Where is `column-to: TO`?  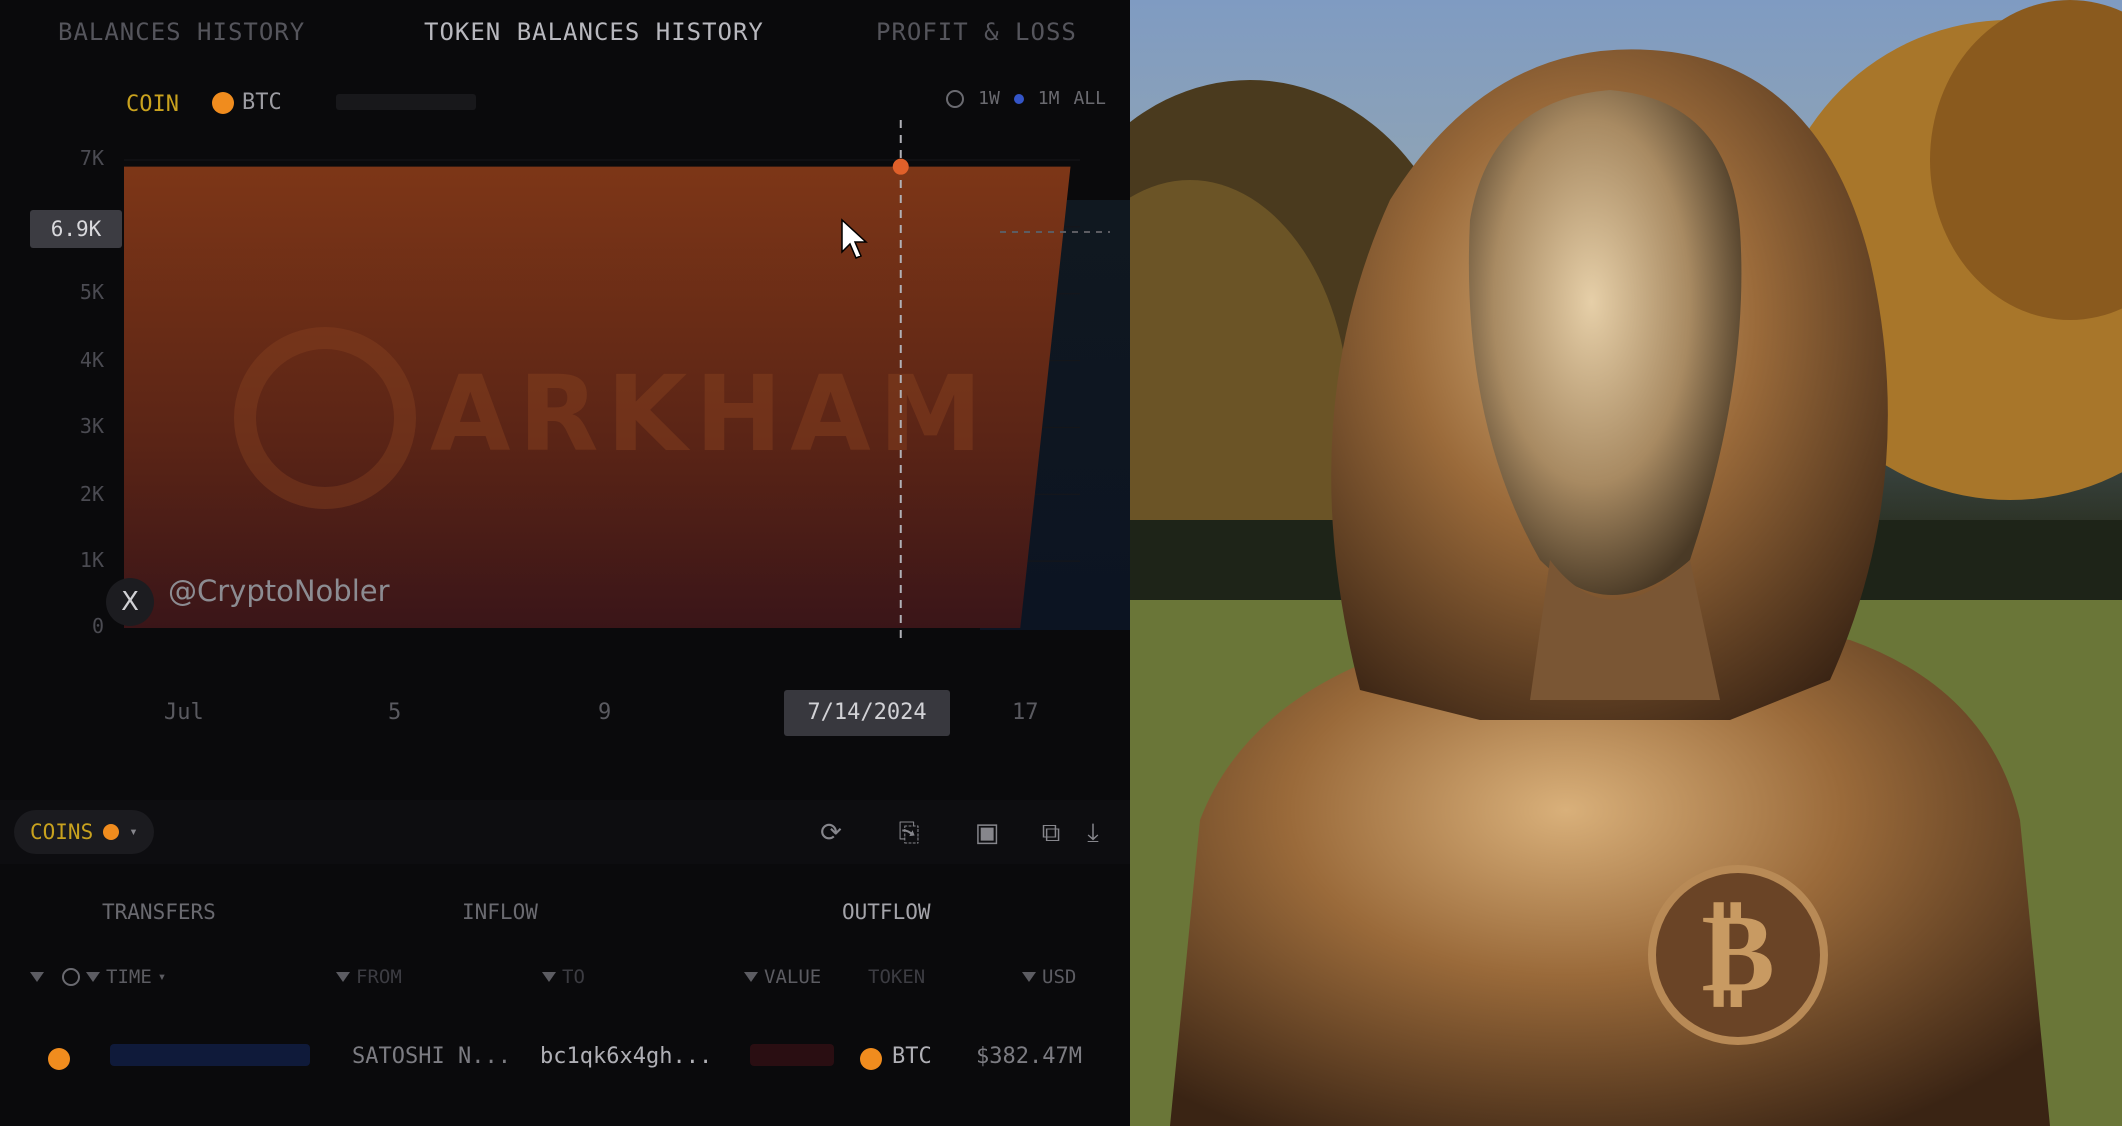
column-to: TO is located at coordinates (573, 977).